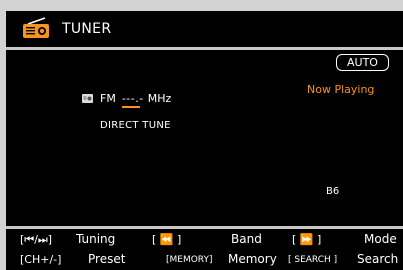 This screenshot has width=403, height=270. I want to click on auto-mode-badge: AUTO, so click(362, 62).